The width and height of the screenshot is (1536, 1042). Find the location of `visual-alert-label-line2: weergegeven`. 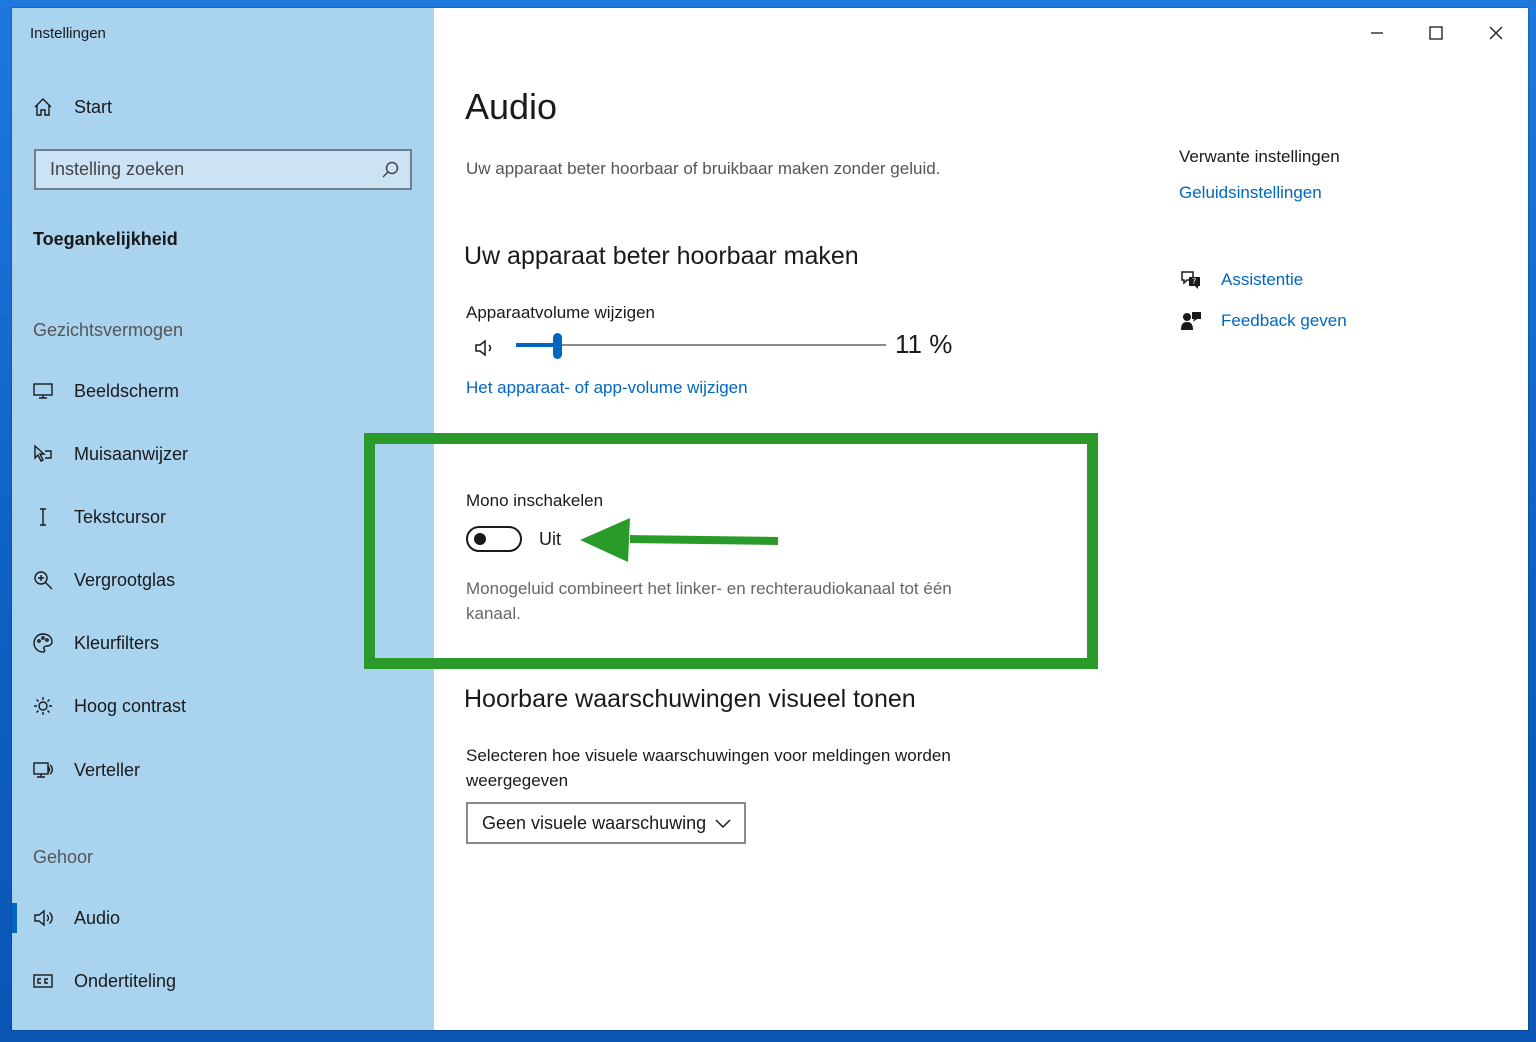

visual-alert-label-line2: weergegeven is located at coordinates (517, 780).